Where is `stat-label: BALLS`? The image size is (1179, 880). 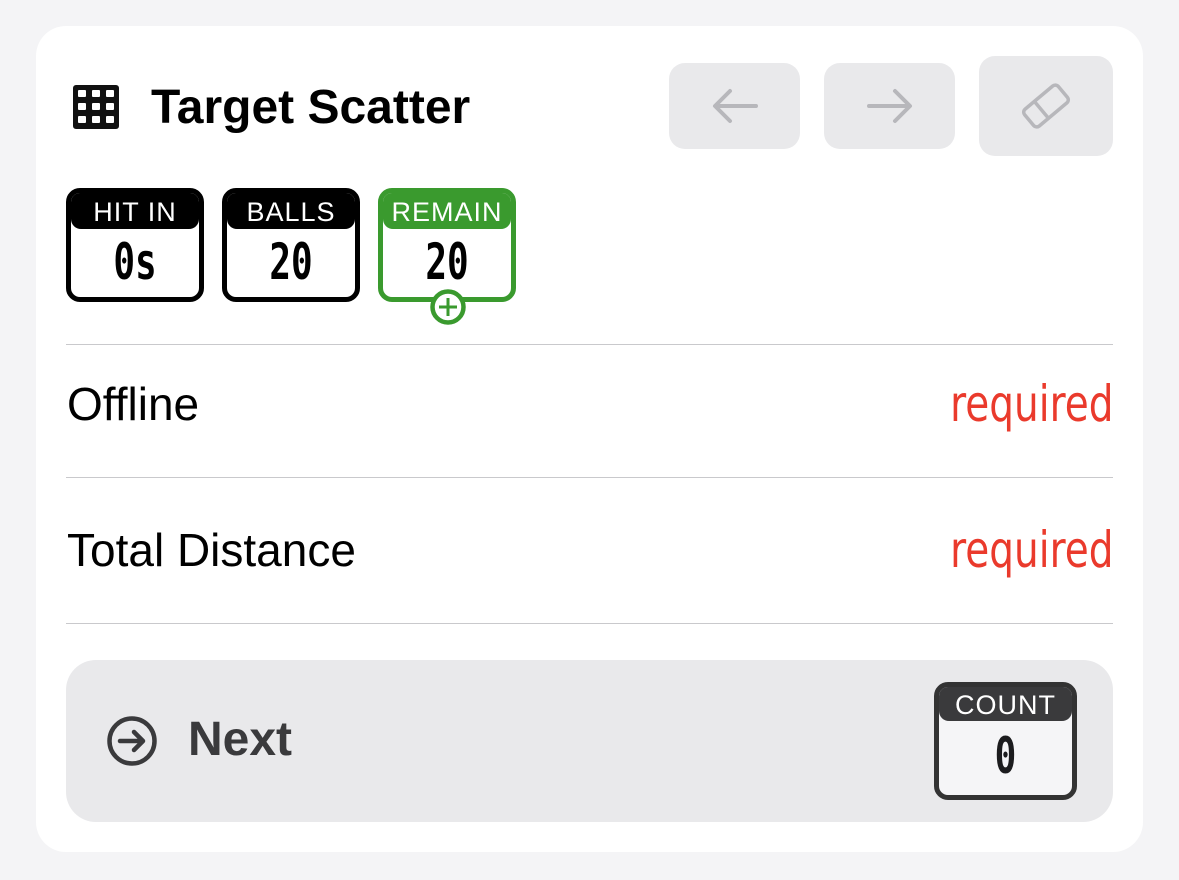 stat-label: BALLS is located at coordinates (291, 211).